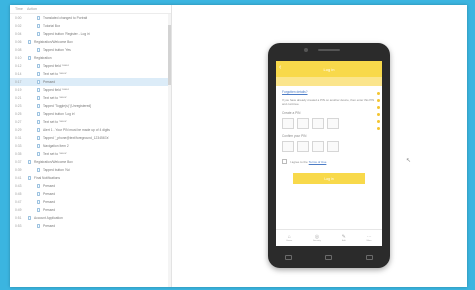 The image size is (475, 290). I want to click on action-log-row: 0:37 Registration/Welcome Box, so click(90, 162).